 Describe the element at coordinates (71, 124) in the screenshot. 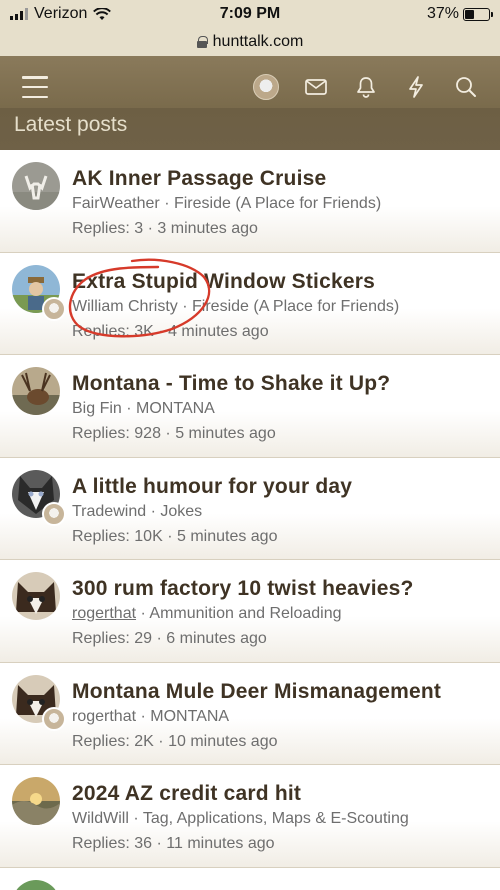

I see `section-title: Latest posts` at that location.